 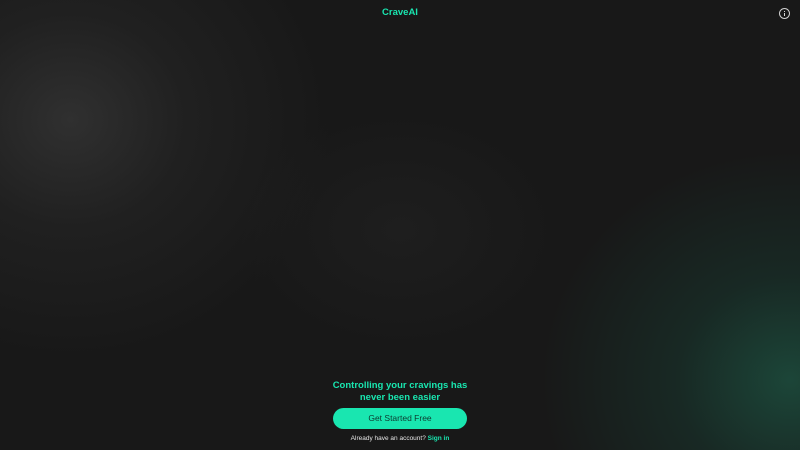 I want to click on info-icon, so click(x=784, y=13).